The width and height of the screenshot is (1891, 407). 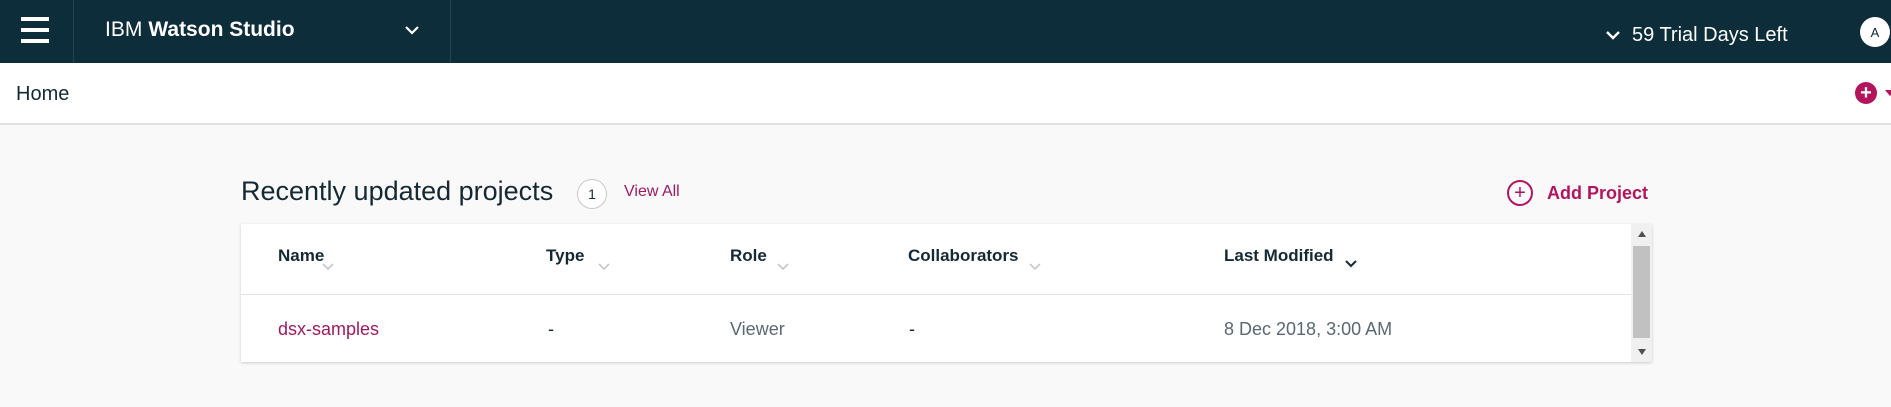 What do you see at coordinates (912, 329) in the screenshot?
I see `project-collaborators-cell: -` at bounding box center [912, 329].